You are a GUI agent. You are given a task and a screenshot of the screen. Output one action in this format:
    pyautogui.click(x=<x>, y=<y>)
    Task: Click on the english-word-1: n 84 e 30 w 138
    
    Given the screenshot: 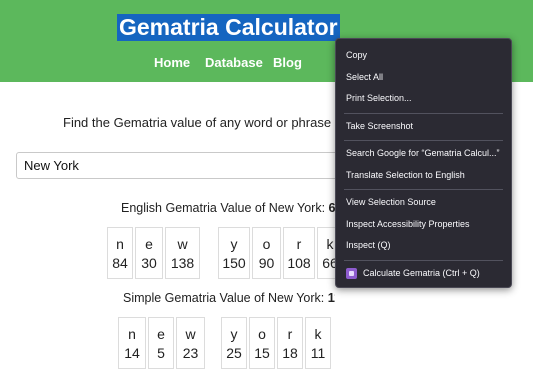 What is the action you would take?
    pyautogui.click(x=153, y=253)
    